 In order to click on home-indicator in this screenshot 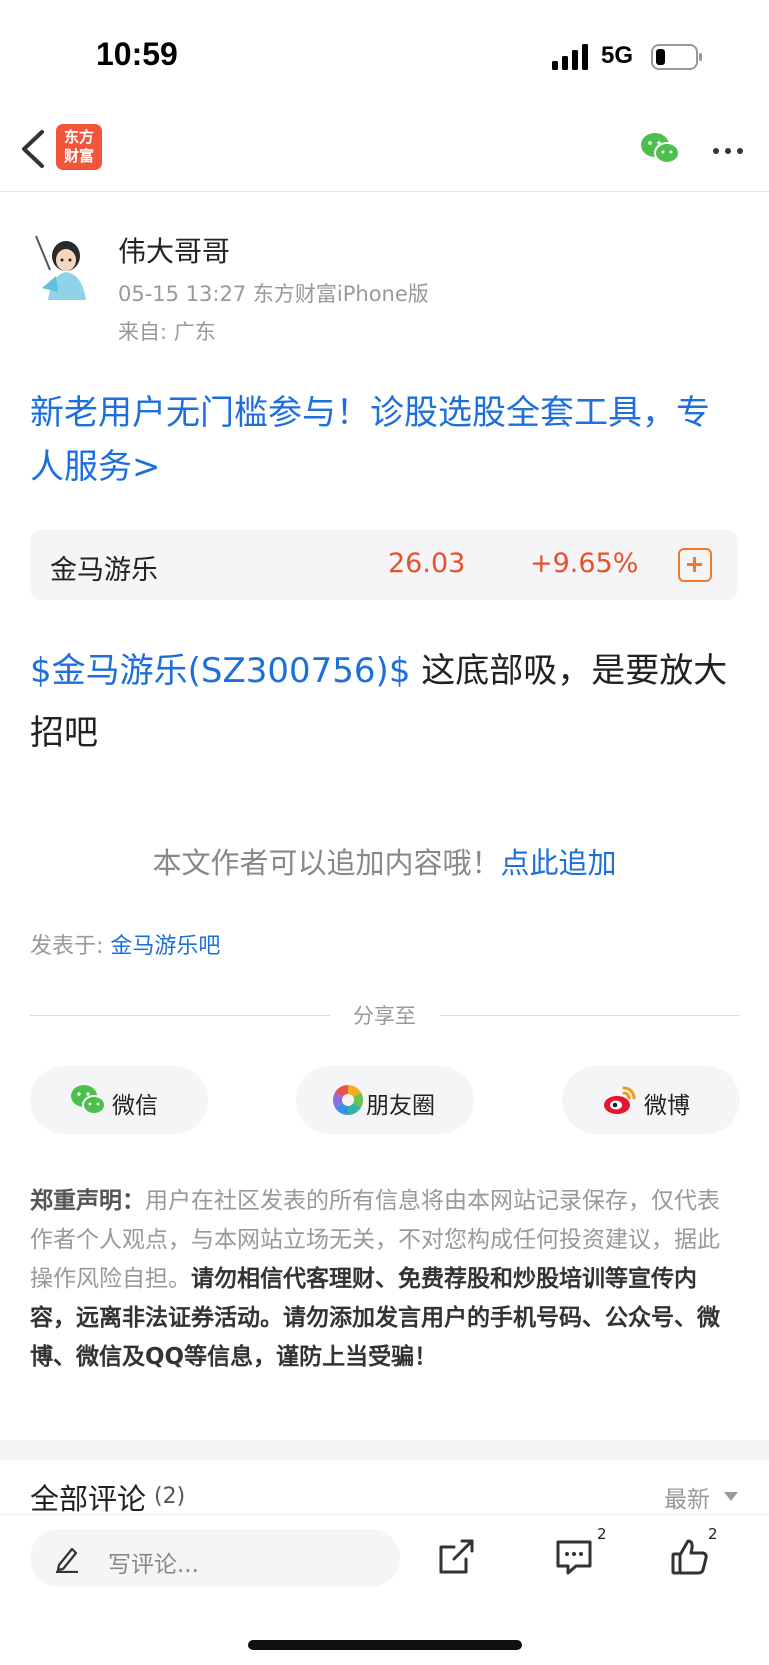, I will do `click(385, 1645)`.